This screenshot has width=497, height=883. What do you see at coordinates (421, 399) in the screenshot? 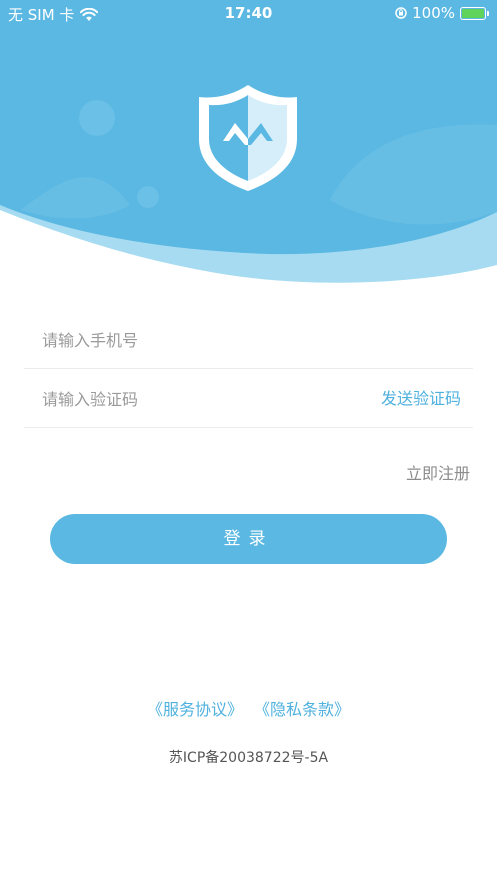
I see `send-code-button: 发送验证码` at bounding box center [421, 399].